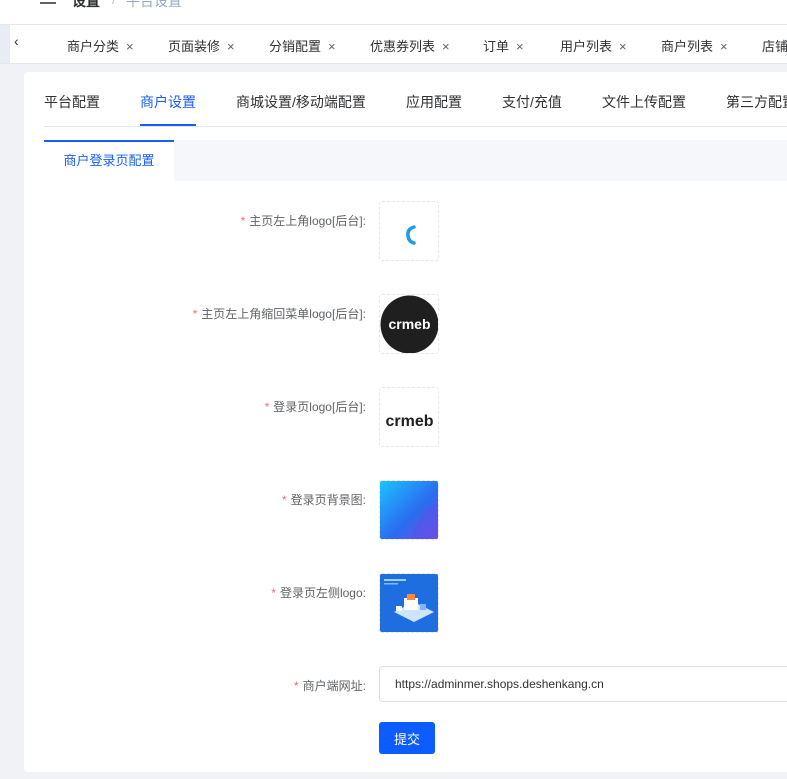 This screenshot has height=779, width=787. Describe the element at coordinates (315, 407) in the screenshot. I see `field-label: * 登录页logo[后台]:` at that location.